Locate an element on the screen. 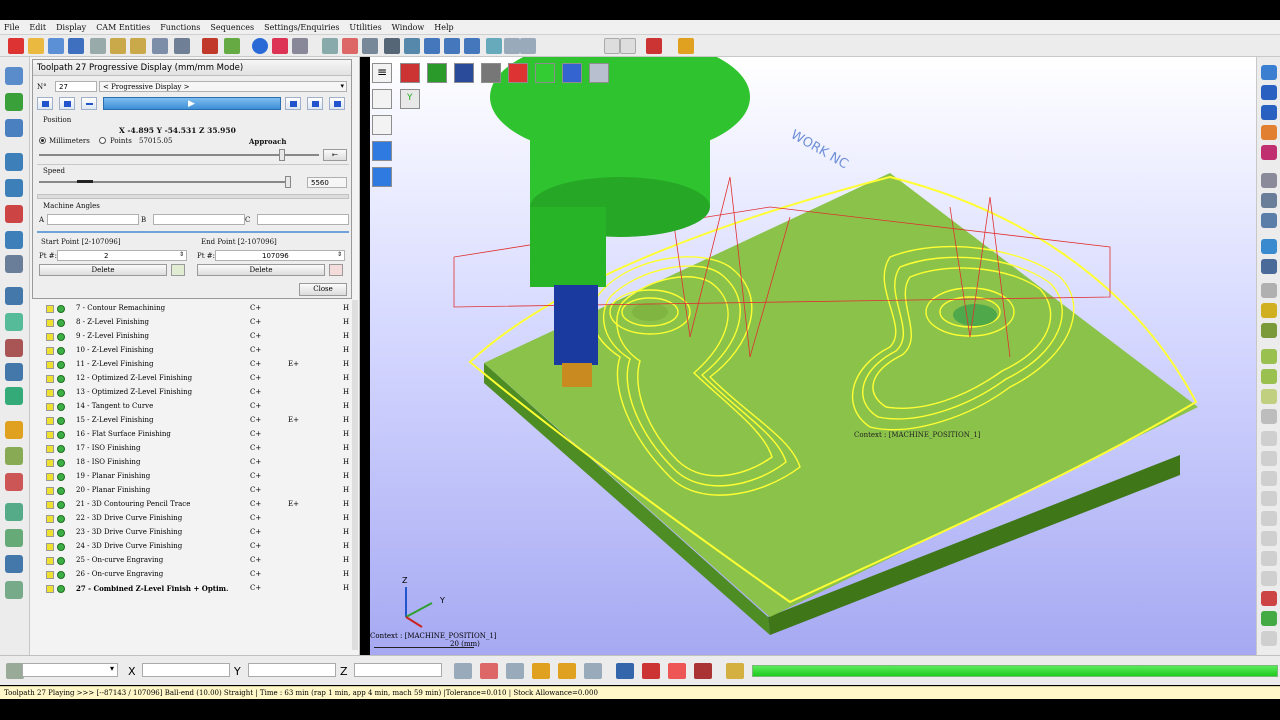 The height and width of the screenshot is (720, 1280). grid-icon is located at coordinates (160, 46).